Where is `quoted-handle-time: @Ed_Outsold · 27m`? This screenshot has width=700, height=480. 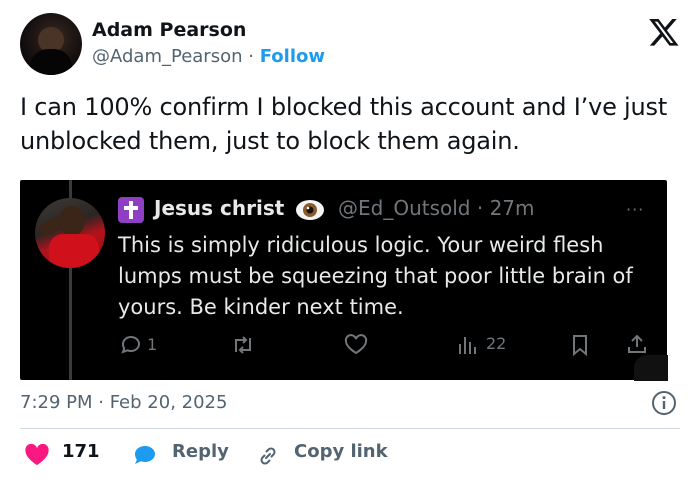
quoted-handle-time: @Ed_Outsold · 27m is located at coordinates (436, 208).